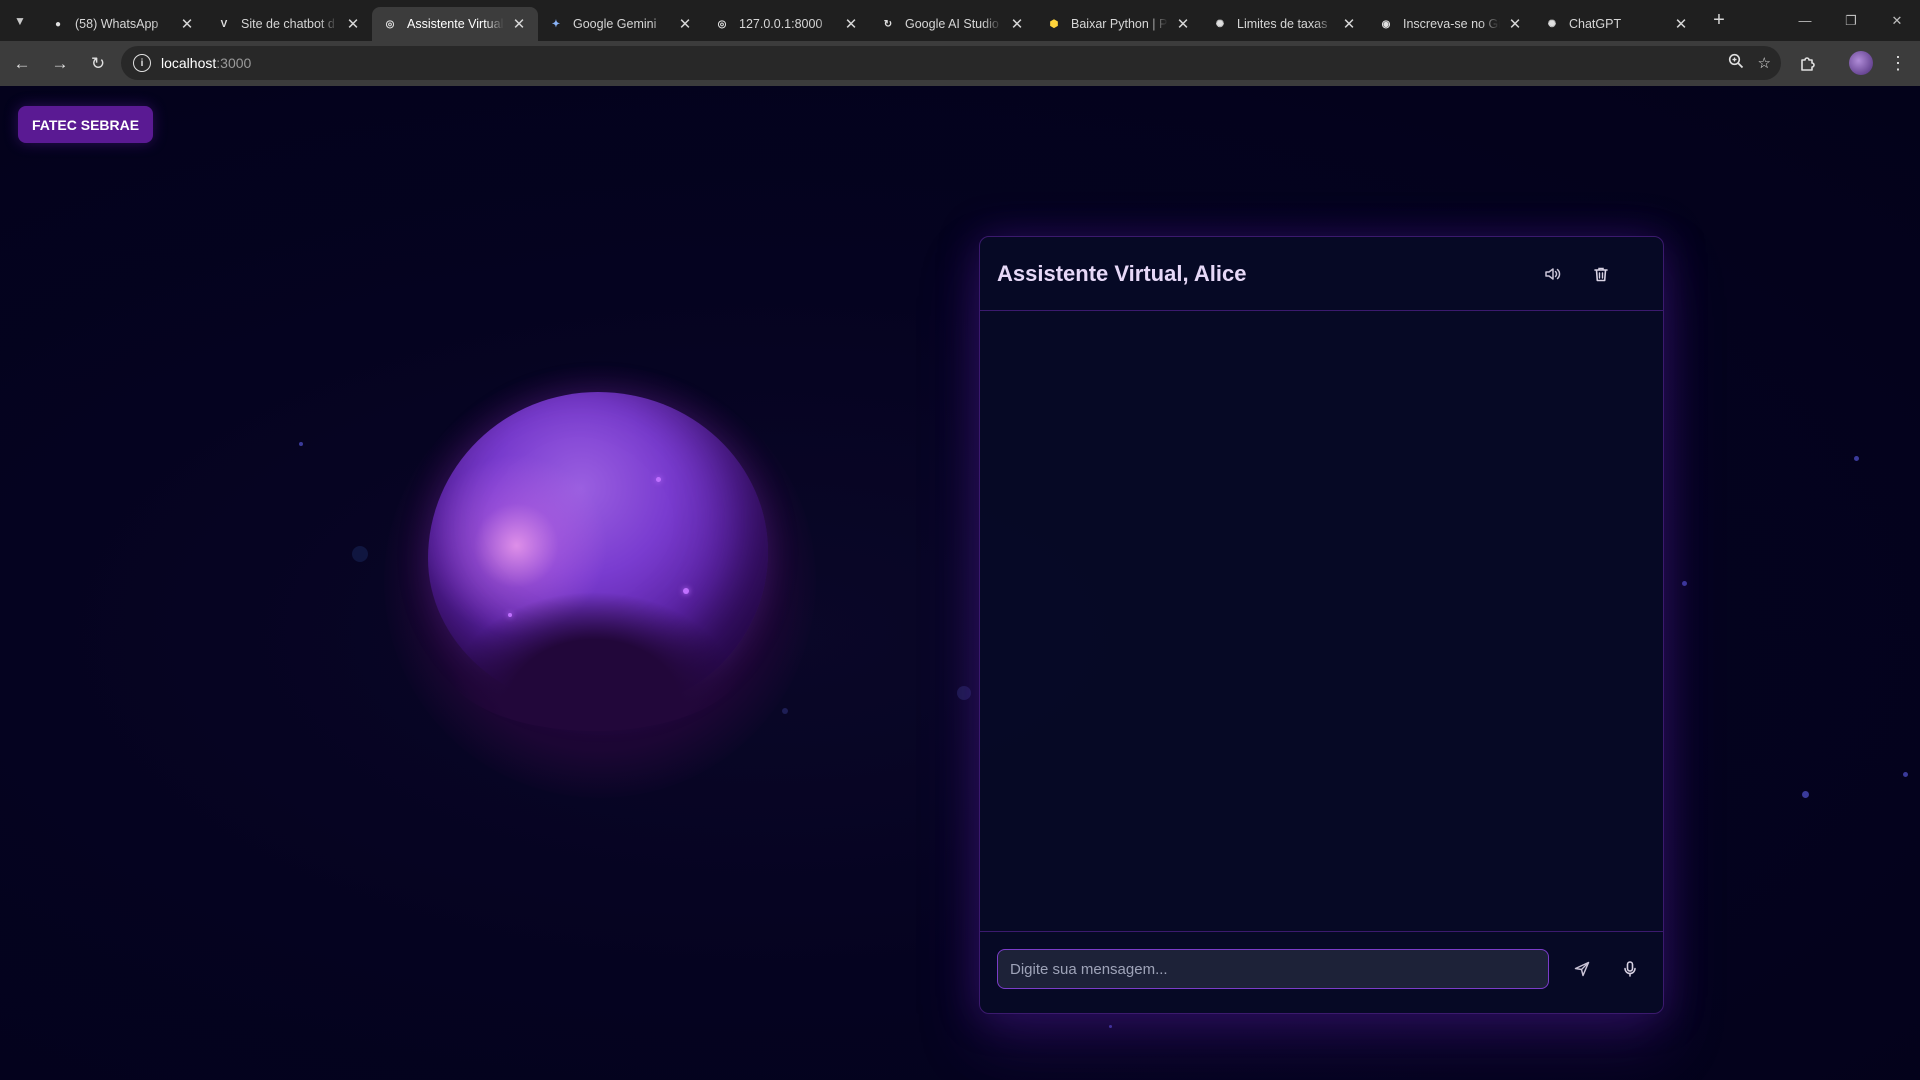 Image resolution: width=1920 pixels, height=1080 pixels. What do you see at coordinates (1898, 63) in the screenshot?
I see `kebab-menu-icon: ⋮` at bounding box center [1898, 63].